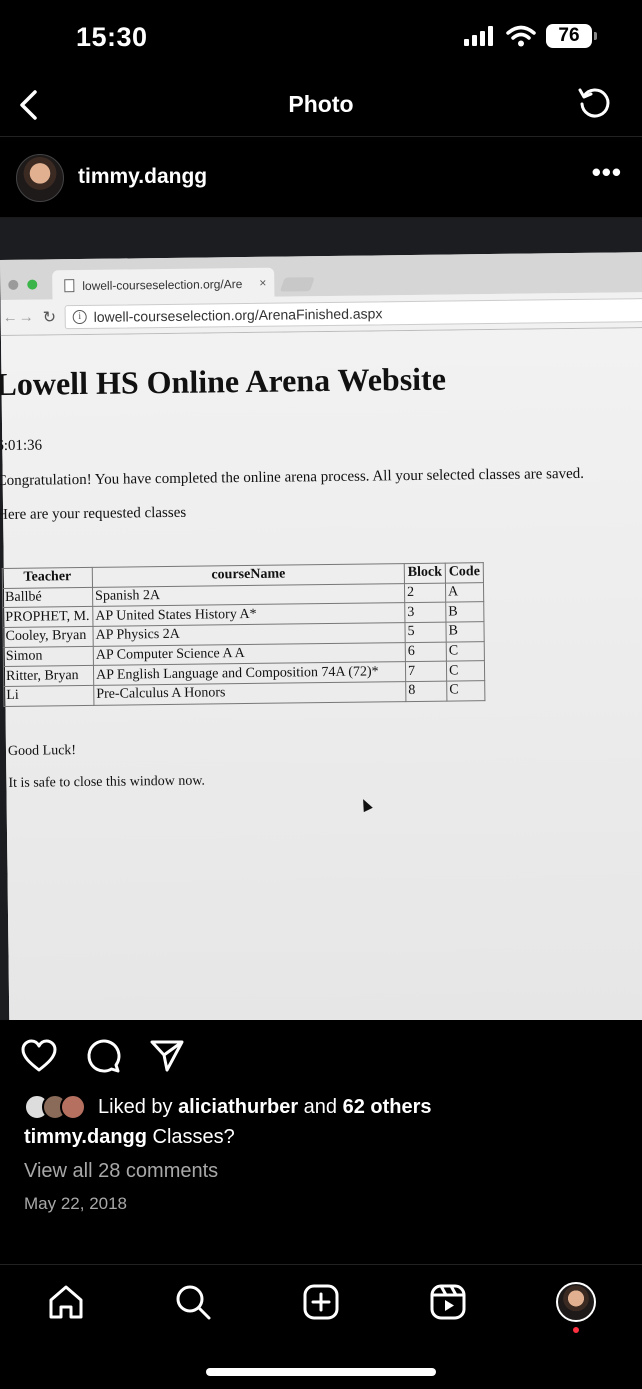  What do you see at coordinates (47, 578) in the screenshot?
I see `header-teacher: Teacher` at bounding box center [47, 578].